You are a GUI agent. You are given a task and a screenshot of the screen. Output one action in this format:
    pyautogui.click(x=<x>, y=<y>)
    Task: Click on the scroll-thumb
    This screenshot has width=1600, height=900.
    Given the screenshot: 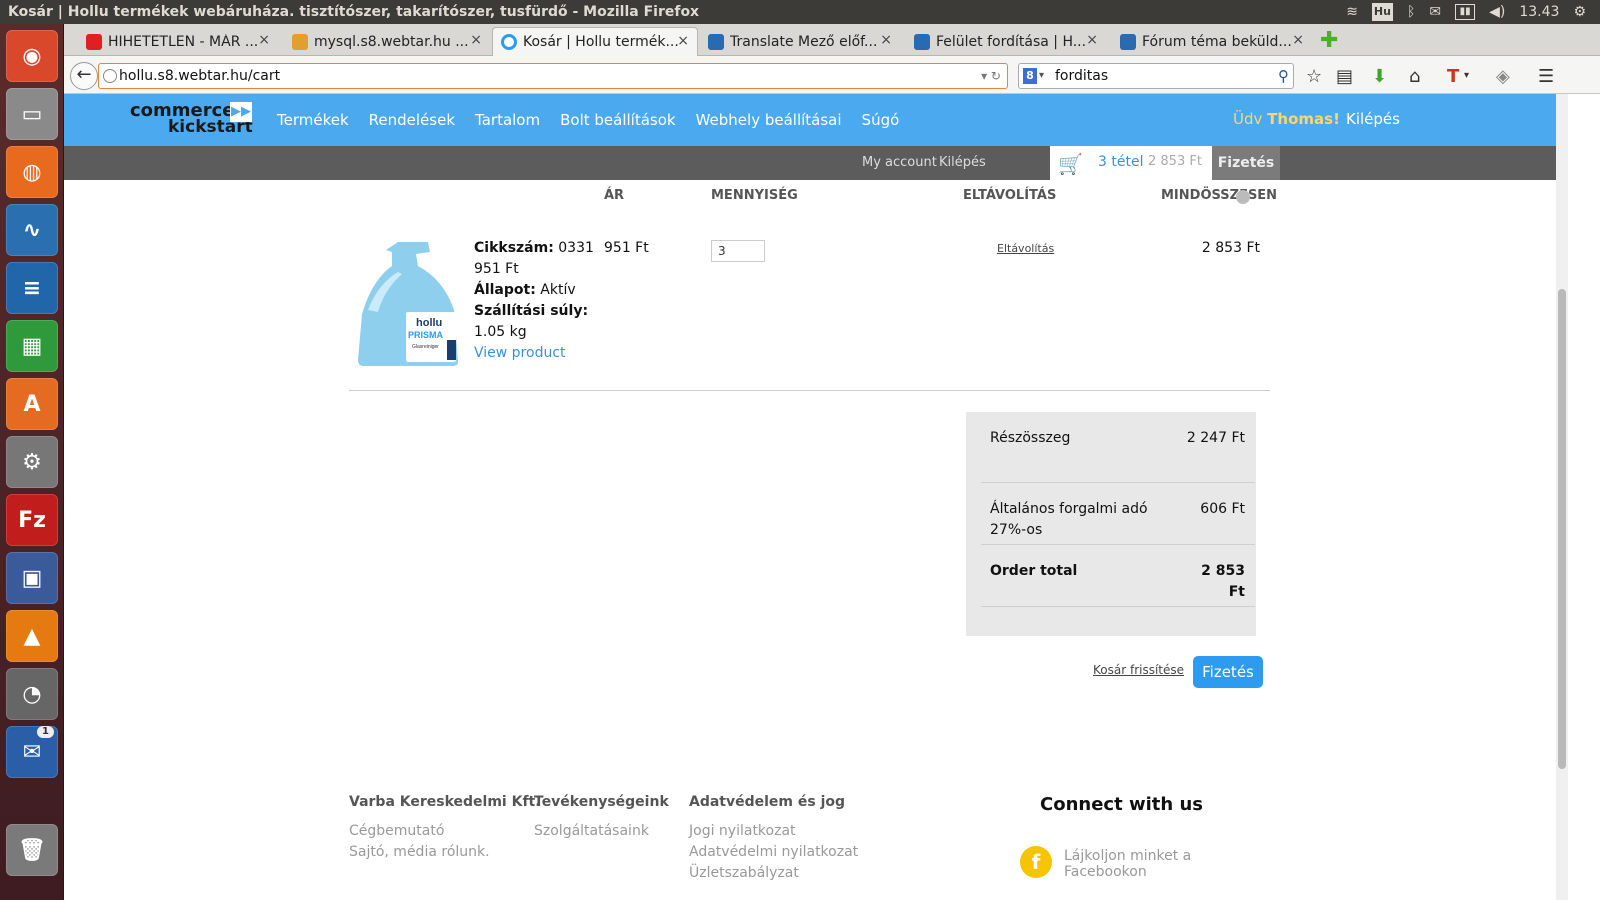 What is the action you would take?
    pyautogui.click(x=1562, y=529)
    